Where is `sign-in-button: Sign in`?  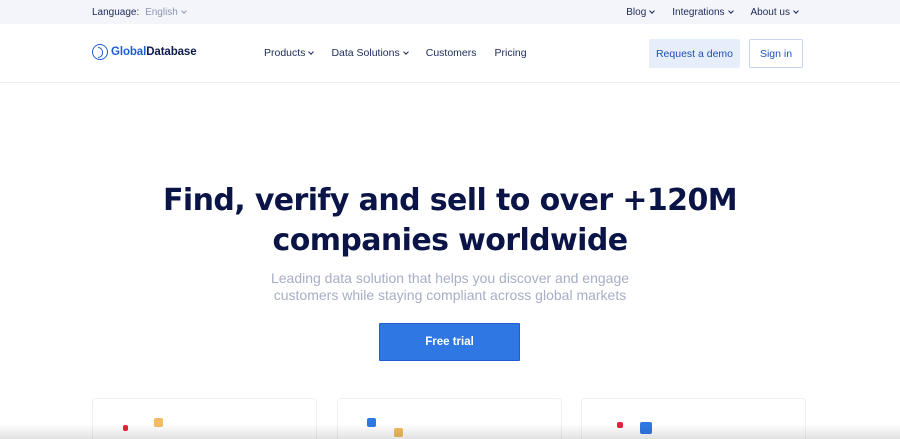
sign-in-button: Sign in is located at coordinates (776, 53).